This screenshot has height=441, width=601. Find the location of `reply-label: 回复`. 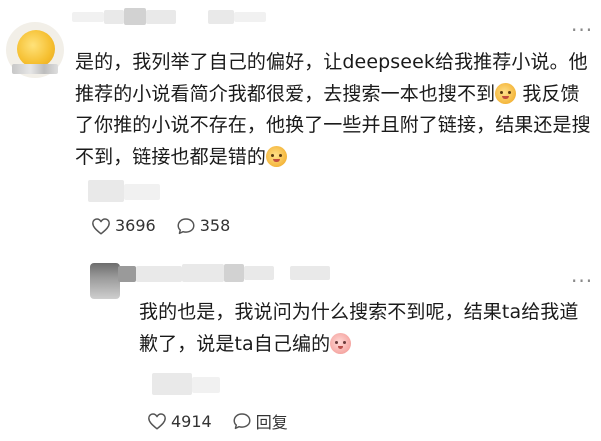

reply-label: 回复 is located at coordinates (271, 422).